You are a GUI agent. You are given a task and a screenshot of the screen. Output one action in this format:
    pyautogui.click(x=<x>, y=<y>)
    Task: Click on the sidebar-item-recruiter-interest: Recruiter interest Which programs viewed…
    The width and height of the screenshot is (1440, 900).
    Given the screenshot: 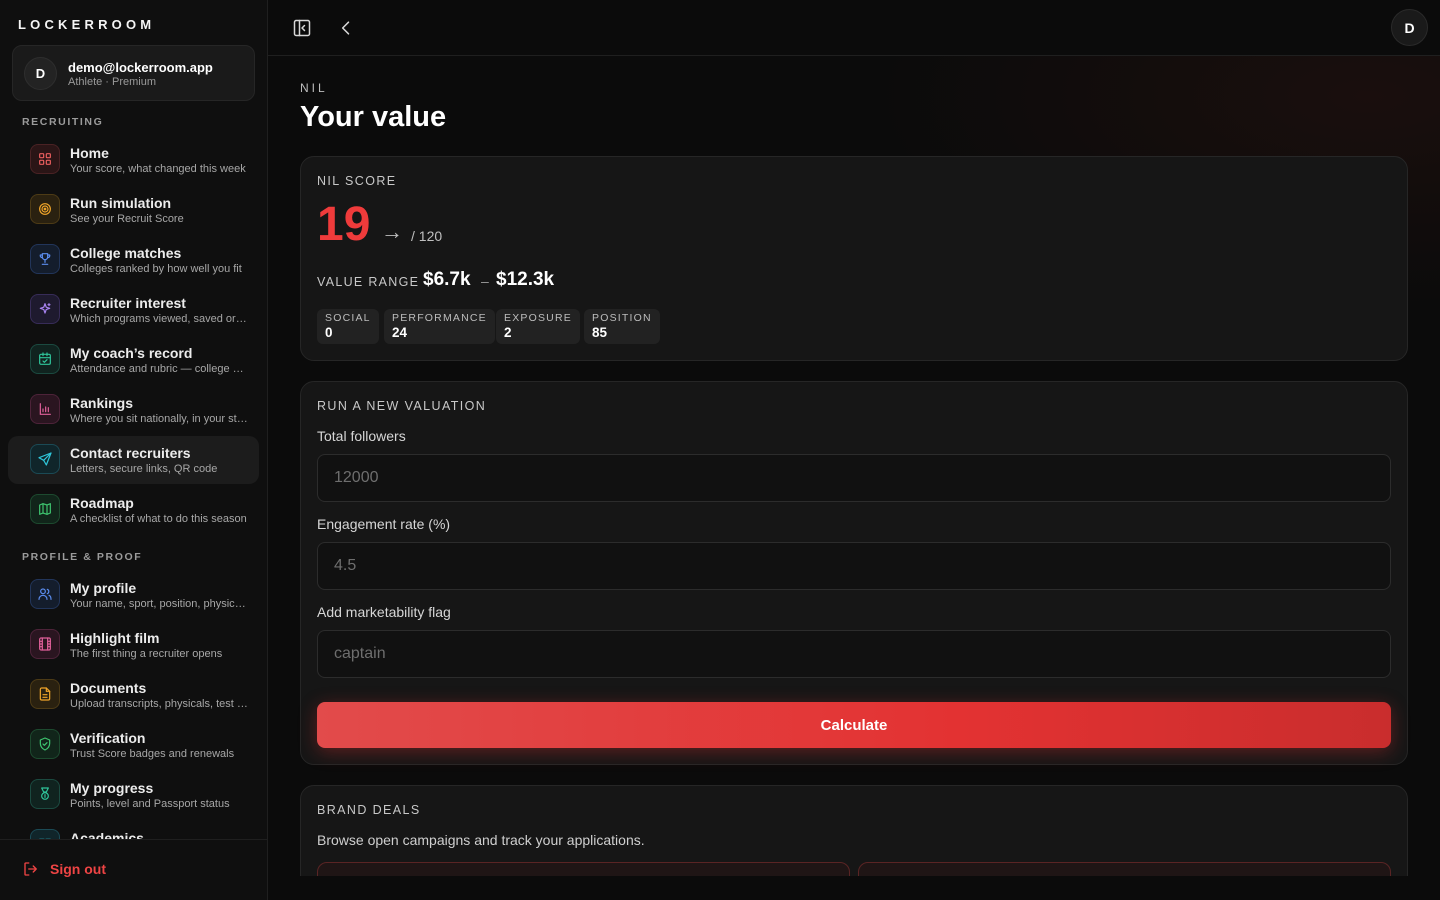 What is the action you would take?
    pyautogui.click(x=133, y=310)
    